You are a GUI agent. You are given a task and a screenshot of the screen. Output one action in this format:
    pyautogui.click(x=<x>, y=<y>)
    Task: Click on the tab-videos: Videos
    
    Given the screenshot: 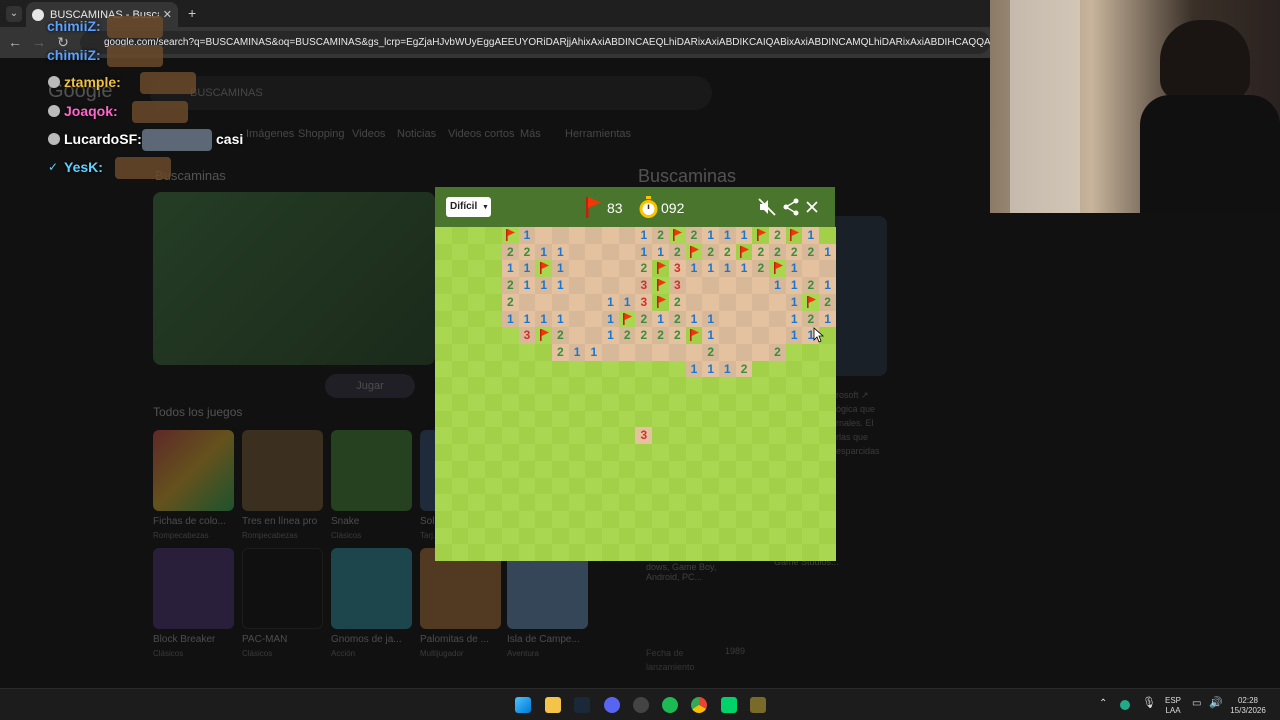 What is the action you would take?
    pyautogui.click(x=368, y=134)
    